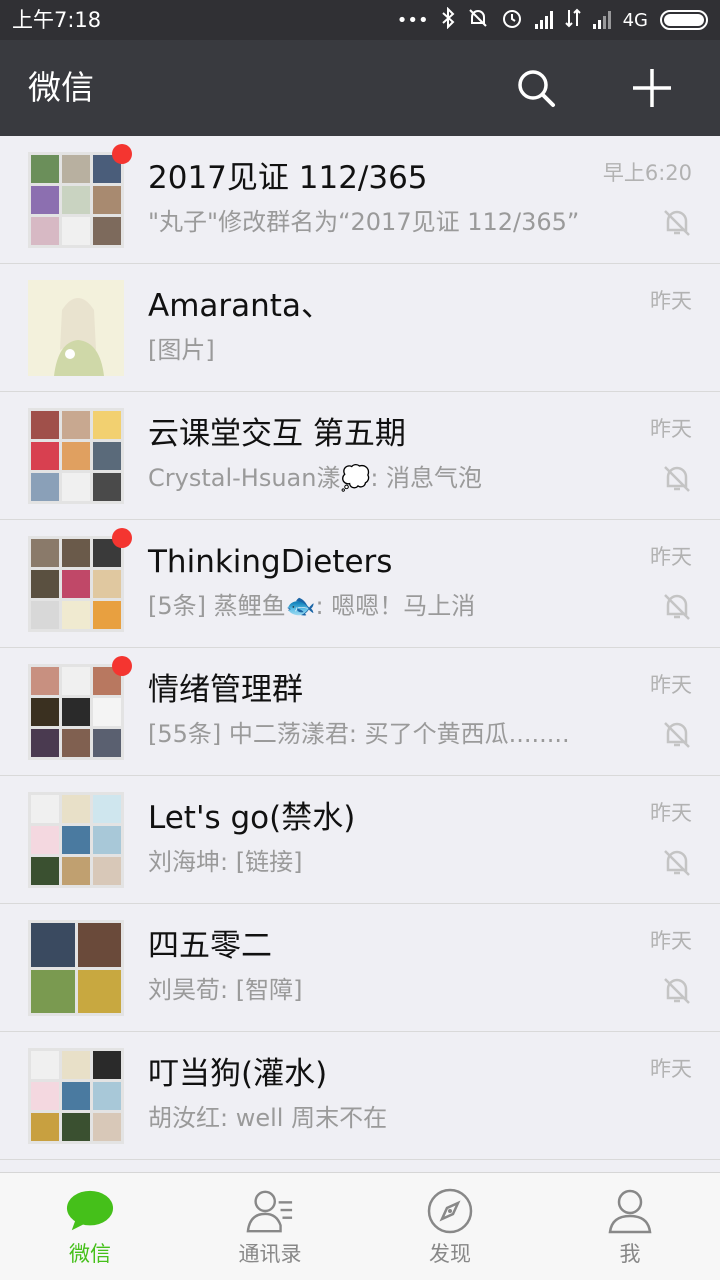 The width and height of the screenshot is (720, 1280). What do you see at coordinates (238, 1074) in the screenshot?
I see `chat-name: 叮当狗(灌水)` at bounding box center [238, 1074].